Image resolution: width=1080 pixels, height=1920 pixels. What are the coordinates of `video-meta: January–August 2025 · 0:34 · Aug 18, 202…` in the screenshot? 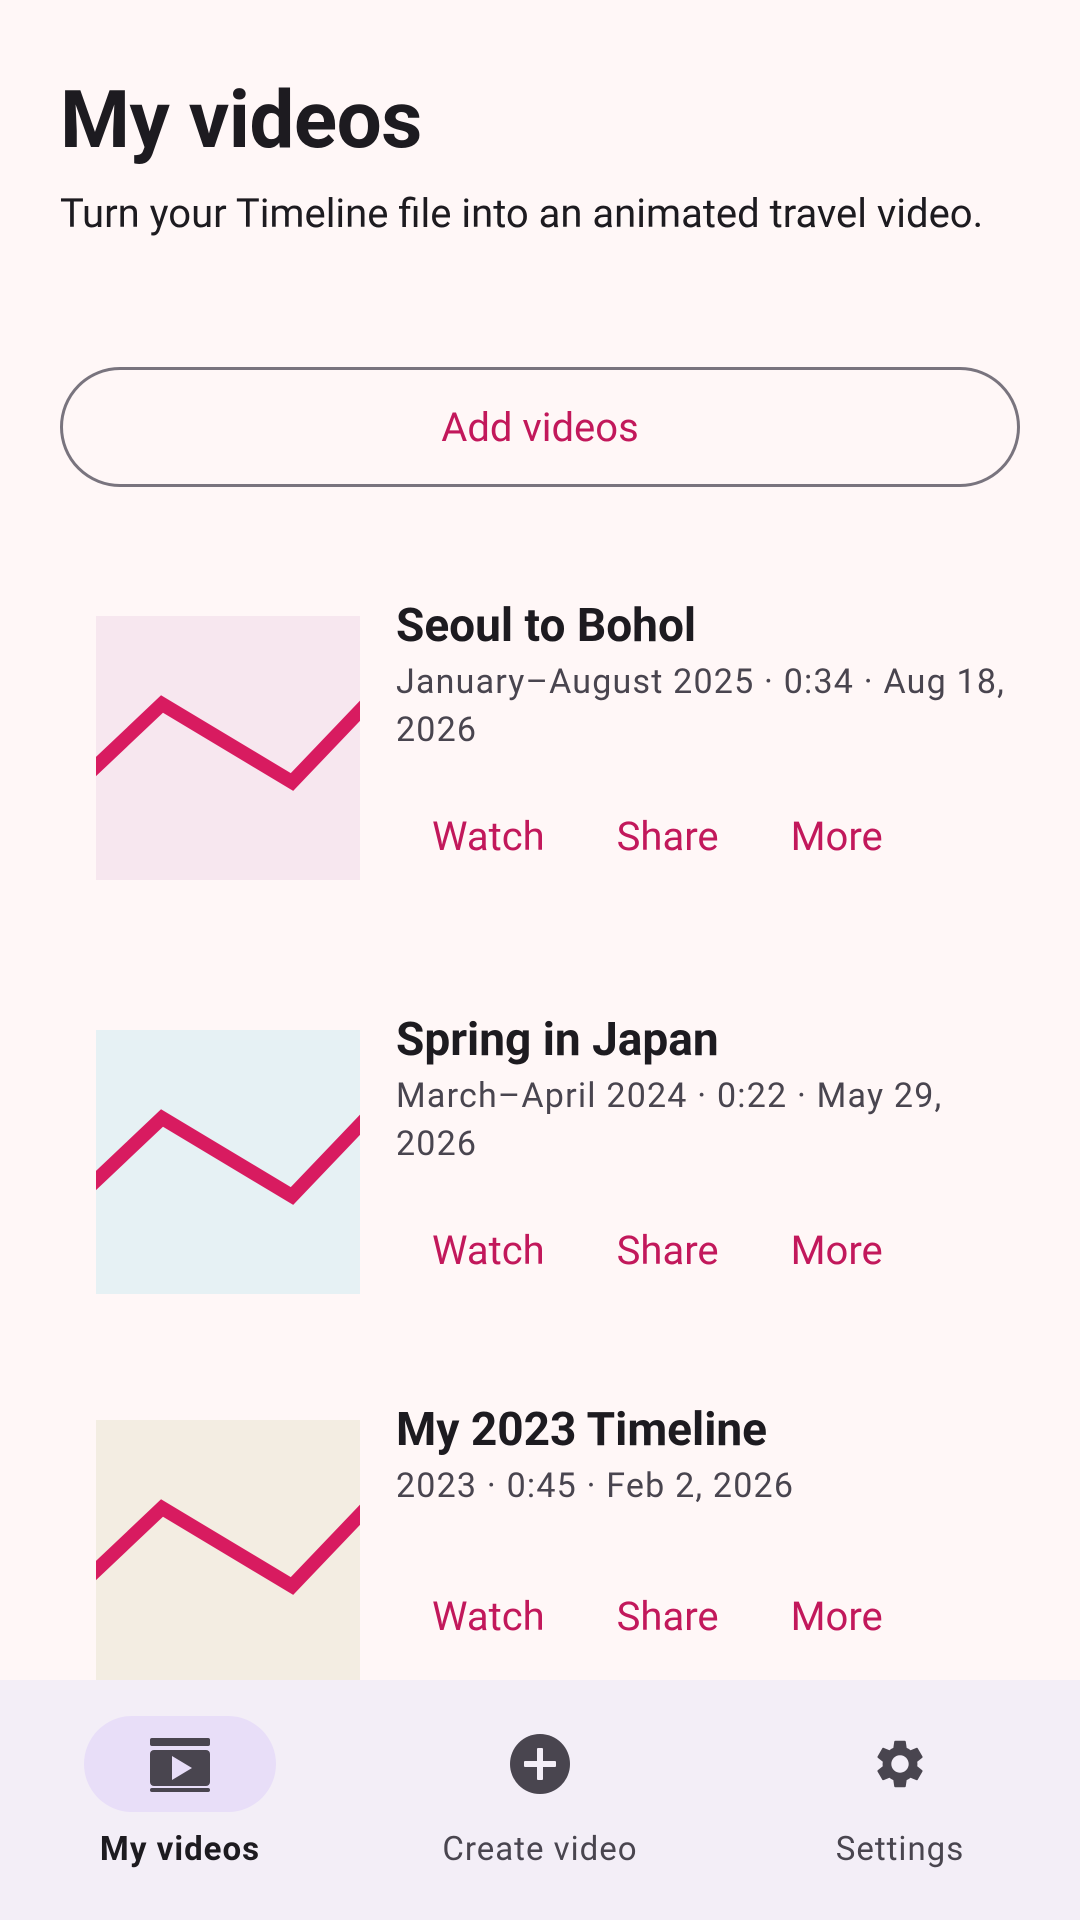 It's located at (701, 706).